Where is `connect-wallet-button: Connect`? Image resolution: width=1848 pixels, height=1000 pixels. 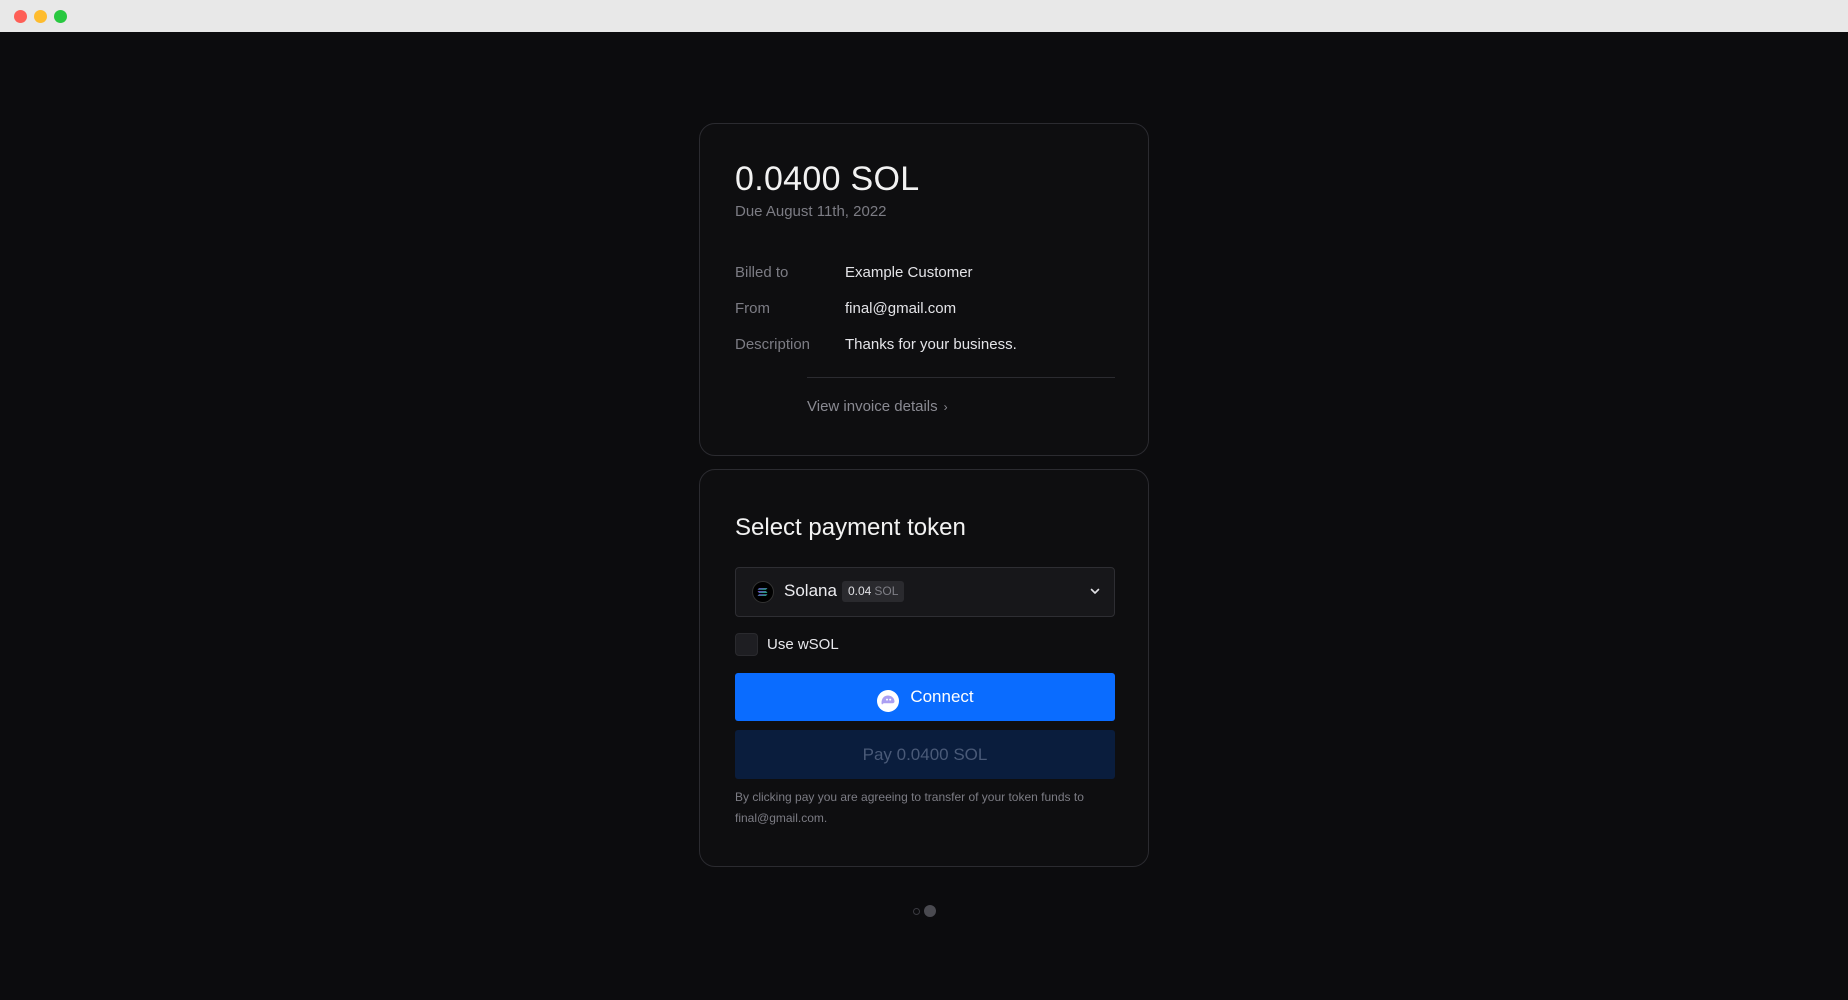
connect-wallet-button: Connect is located at coordinates (925, 697).